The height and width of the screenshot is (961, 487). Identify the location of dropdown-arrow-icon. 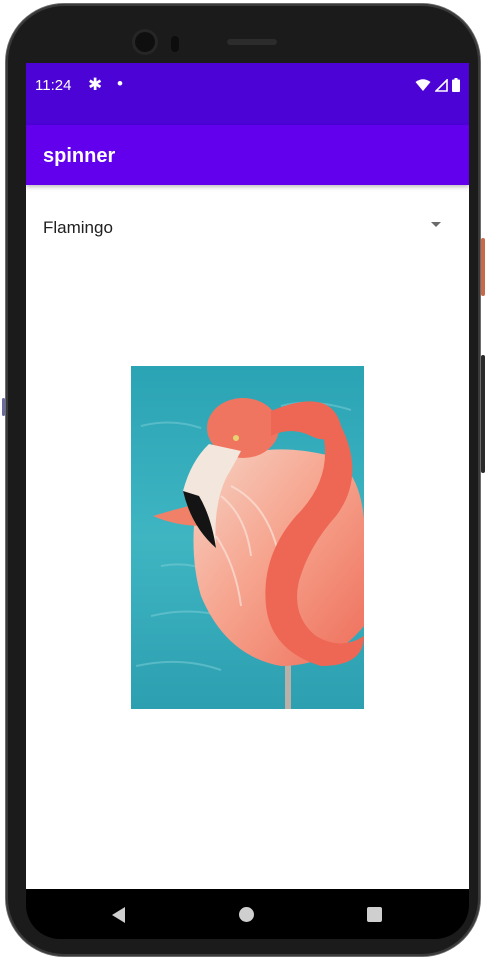
(436, 224).